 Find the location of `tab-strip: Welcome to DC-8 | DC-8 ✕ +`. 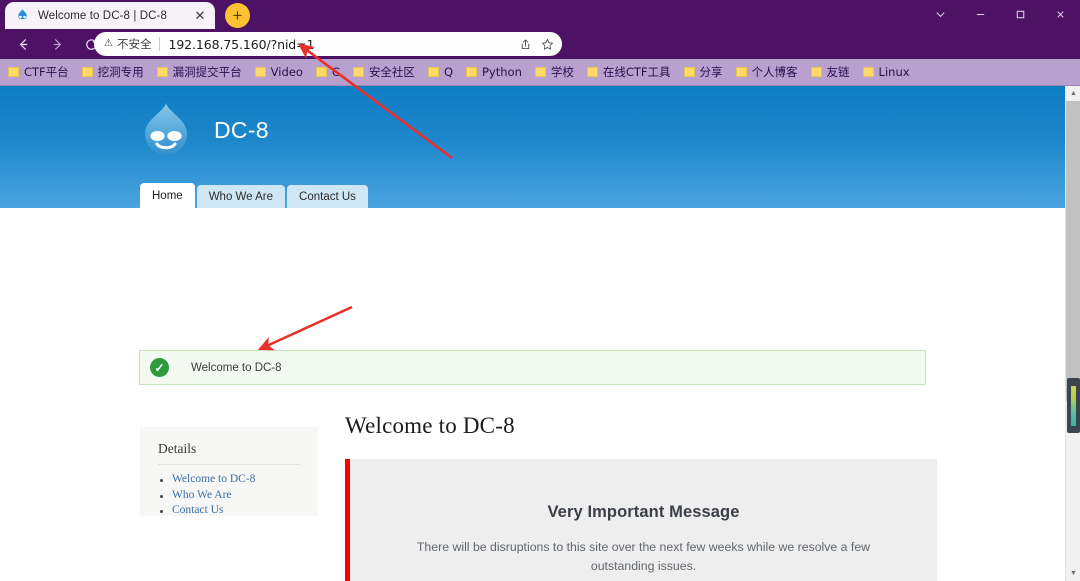

tab-strip: Welcome to DC-8 | DC-8 ✕ + is located at coordinates (540, 14).